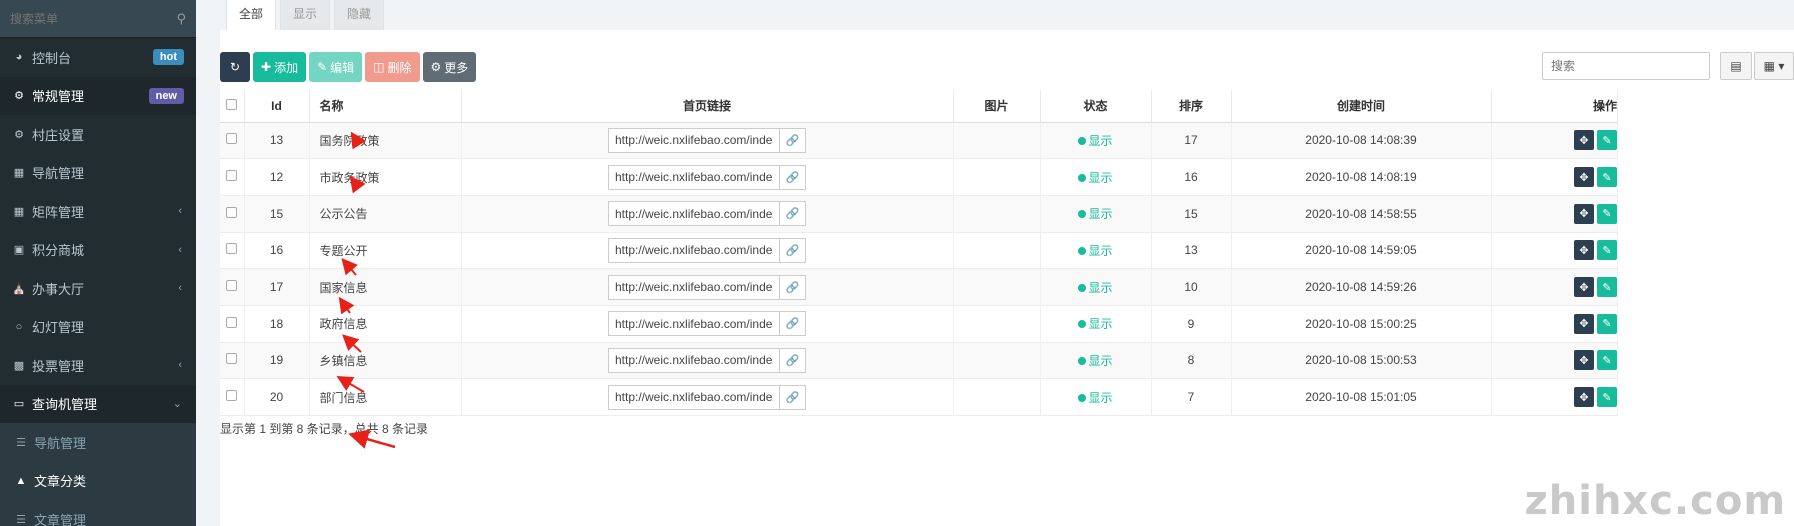 This screenshot has height=526, width=1794. Describe the element at coordinates (98, 442) in the screenshot. I see `sidebar-subitem-navigation: ☰ 导航管理` at that location.